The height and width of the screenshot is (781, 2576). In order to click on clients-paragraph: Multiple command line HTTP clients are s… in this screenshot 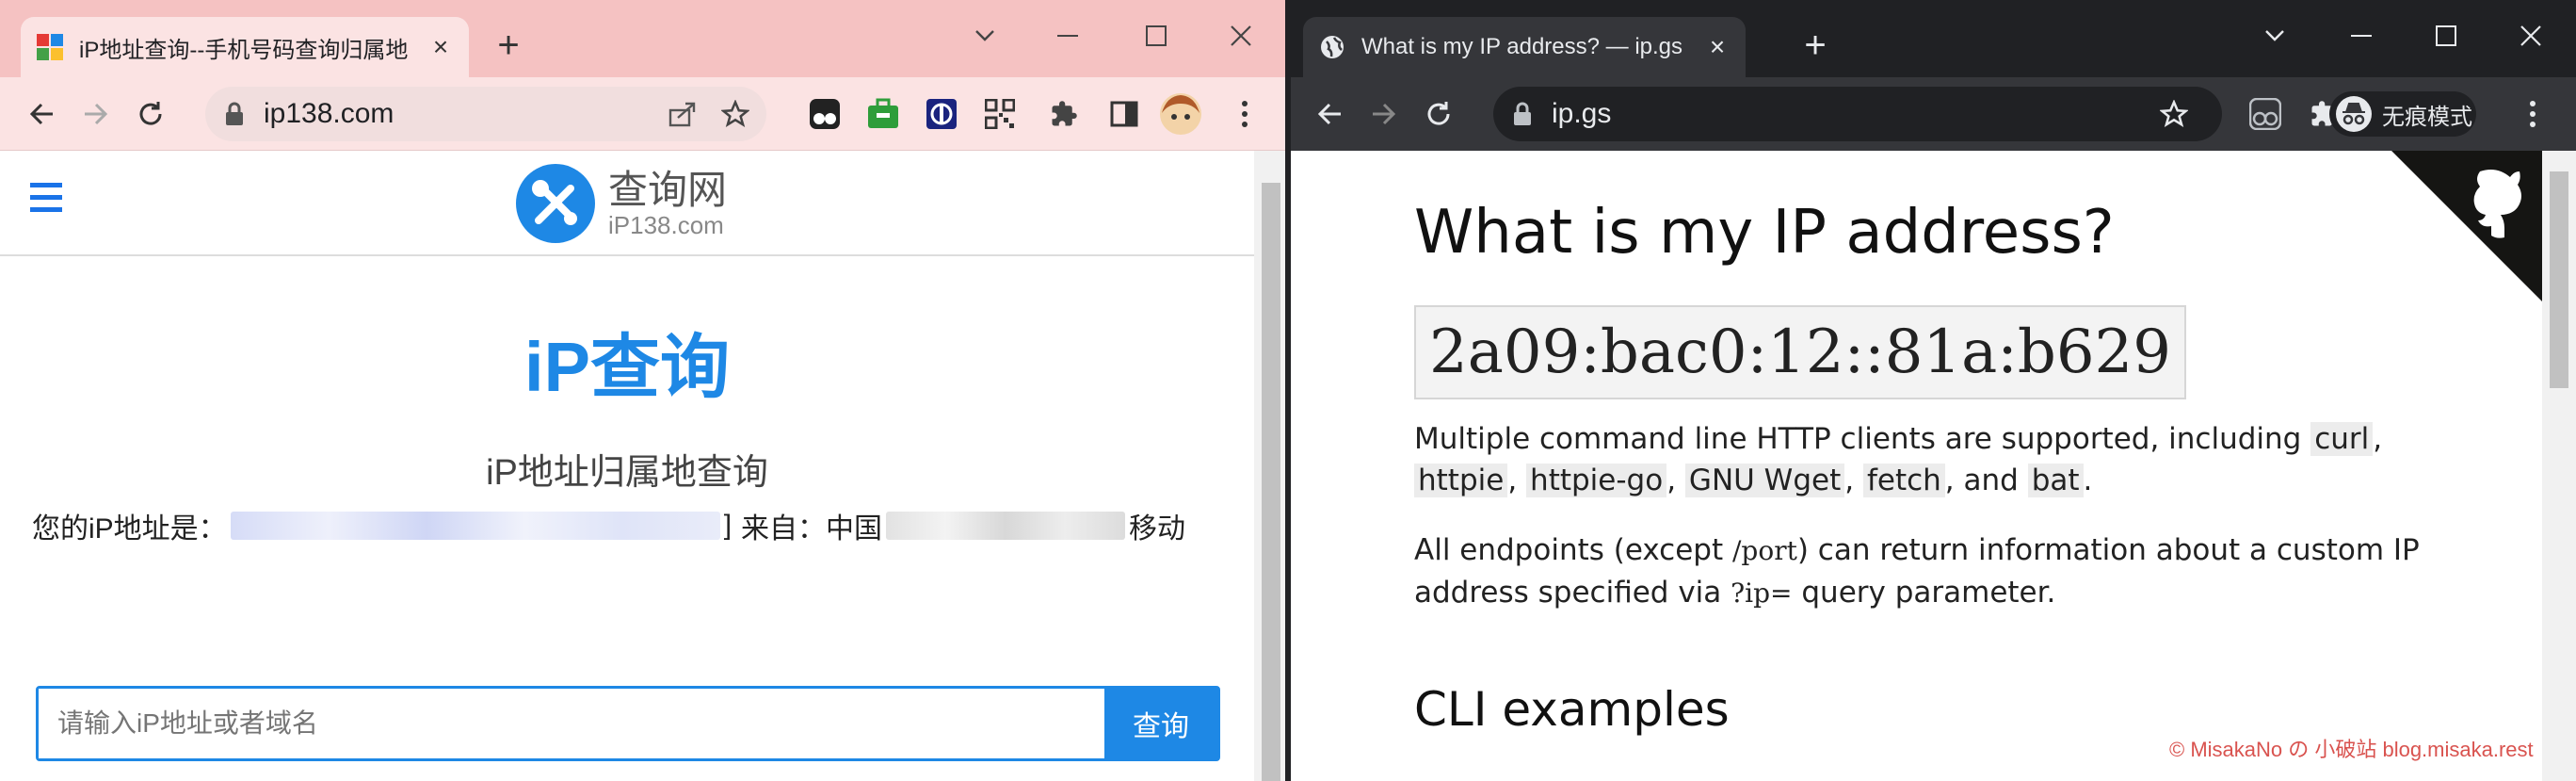, I will do `click(1922, 459)`.